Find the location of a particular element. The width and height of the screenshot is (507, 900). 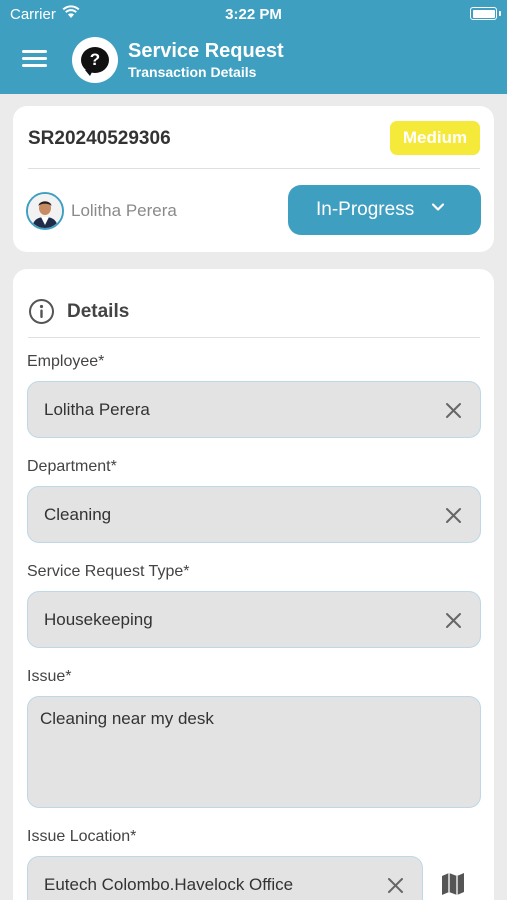

info-icon is located at coordinates (41, 311).